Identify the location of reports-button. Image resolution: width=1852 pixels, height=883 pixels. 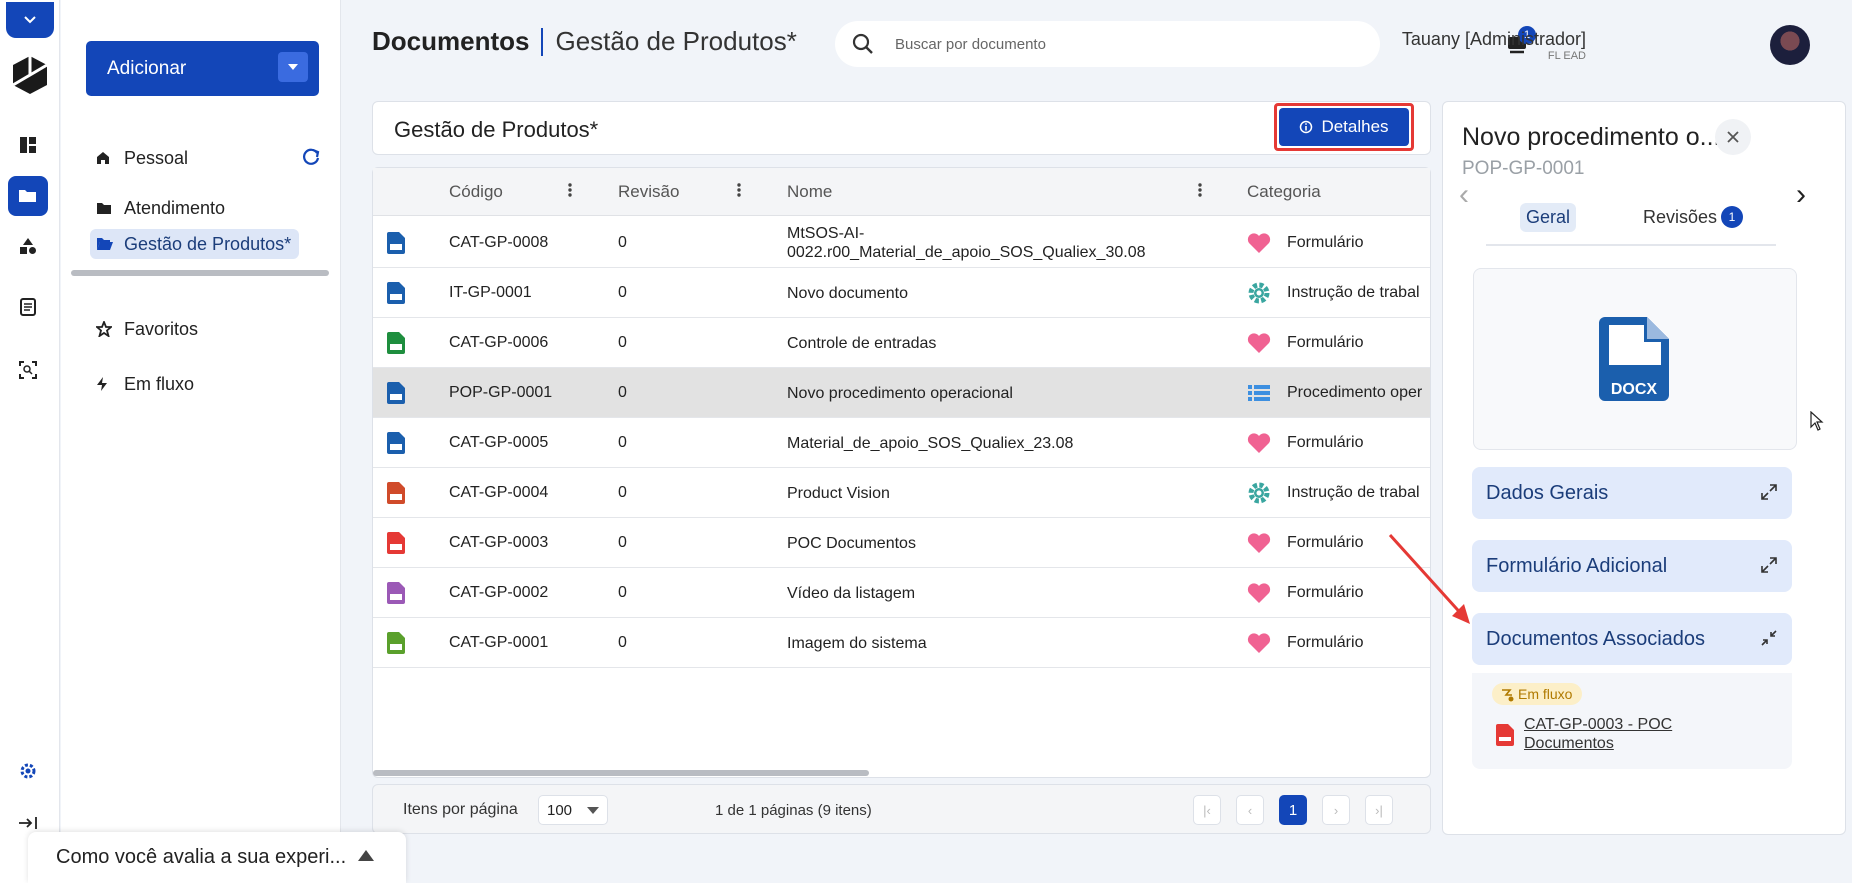
(28, 307).